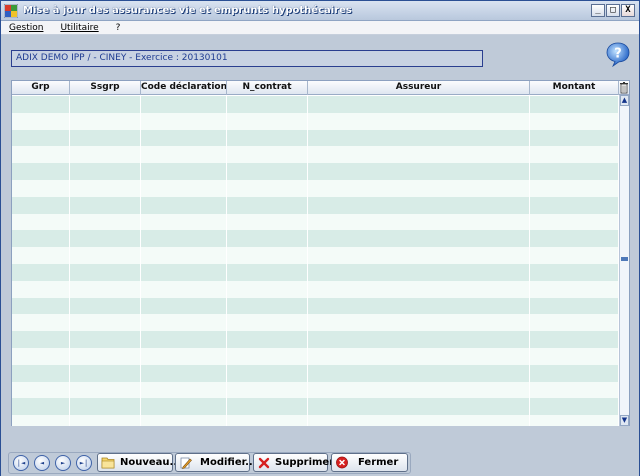 Image resolution: width=640 pixels, height=476 pixels. What do you see at coordinates (118, 28) in the screenshot?
I see `menu-help: ?` at bounding box center [118, 28].